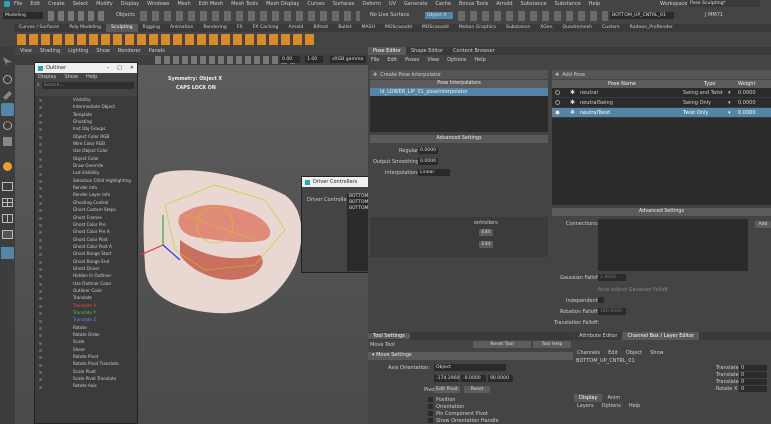 This screenshot has height=424, width=771. What do you see at coordinates (470, 367) in the screenshot?
I see `axis-orientation-select: Object` at bounding box center [470, 367].